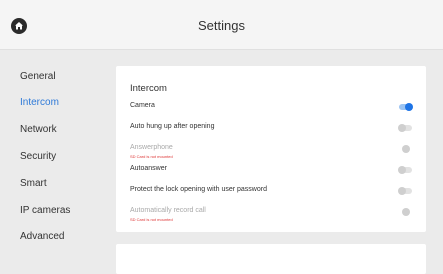  I want to click on setting-label: Auto hung up after opening, so click(172, 126).